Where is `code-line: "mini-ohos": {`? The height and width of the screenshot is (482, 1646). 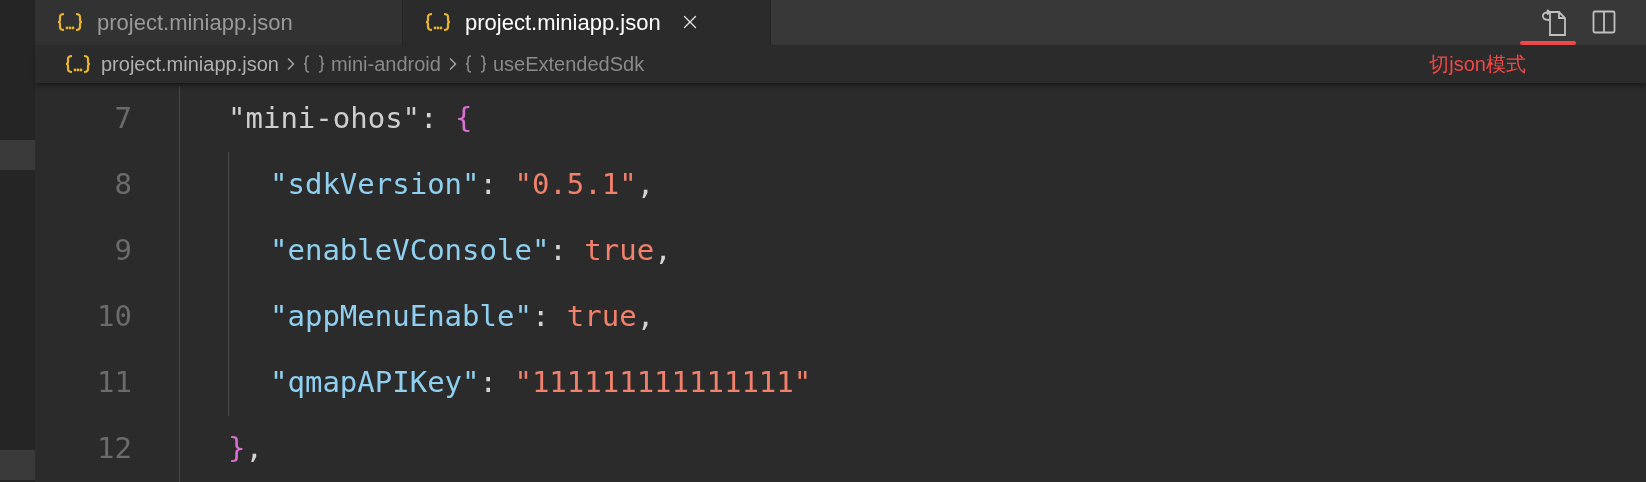
code-line: "mini-ohos": { is located at coordinates (350, 119).